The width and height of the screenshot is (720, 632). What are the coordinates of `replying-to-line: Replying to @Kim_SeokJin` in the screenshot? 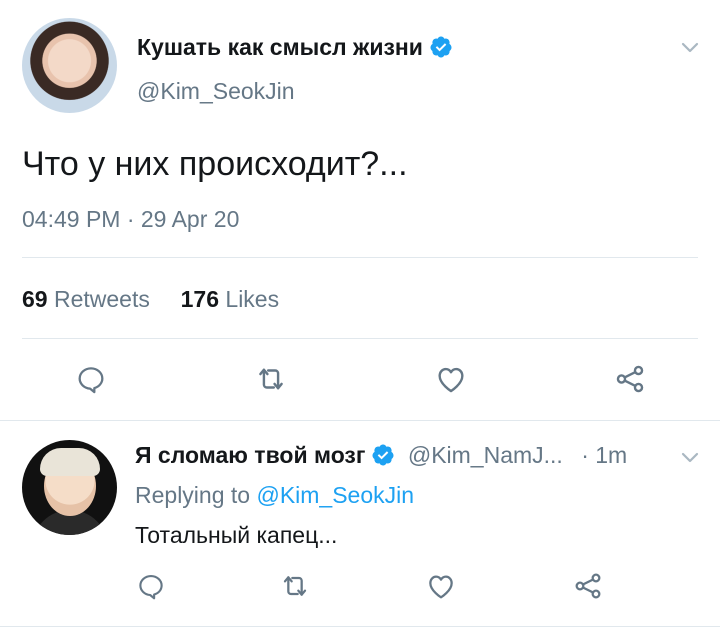 It's located at (274, 495).